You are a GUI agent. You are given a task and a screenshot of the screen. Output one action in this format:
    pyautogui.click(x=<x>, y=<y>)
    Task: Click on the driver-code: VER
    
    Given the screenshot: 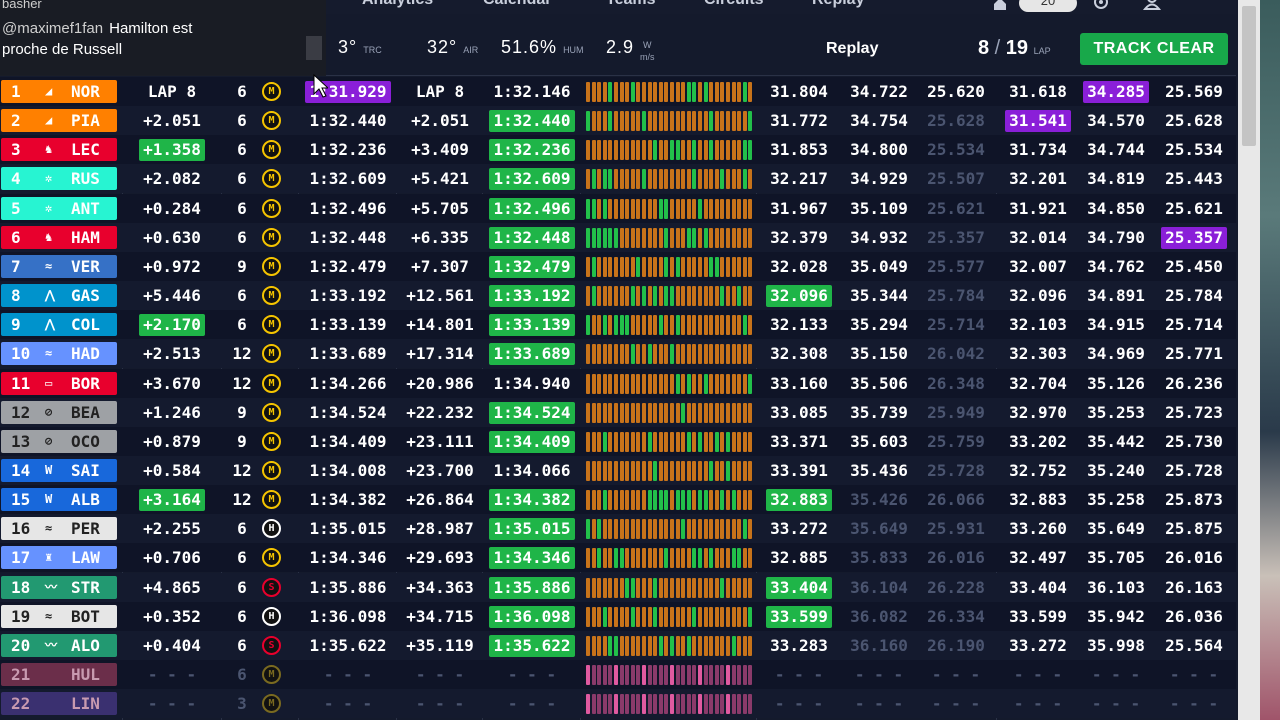 What is the action you would take?
    pyautogui.click(x=85, y=266)
    